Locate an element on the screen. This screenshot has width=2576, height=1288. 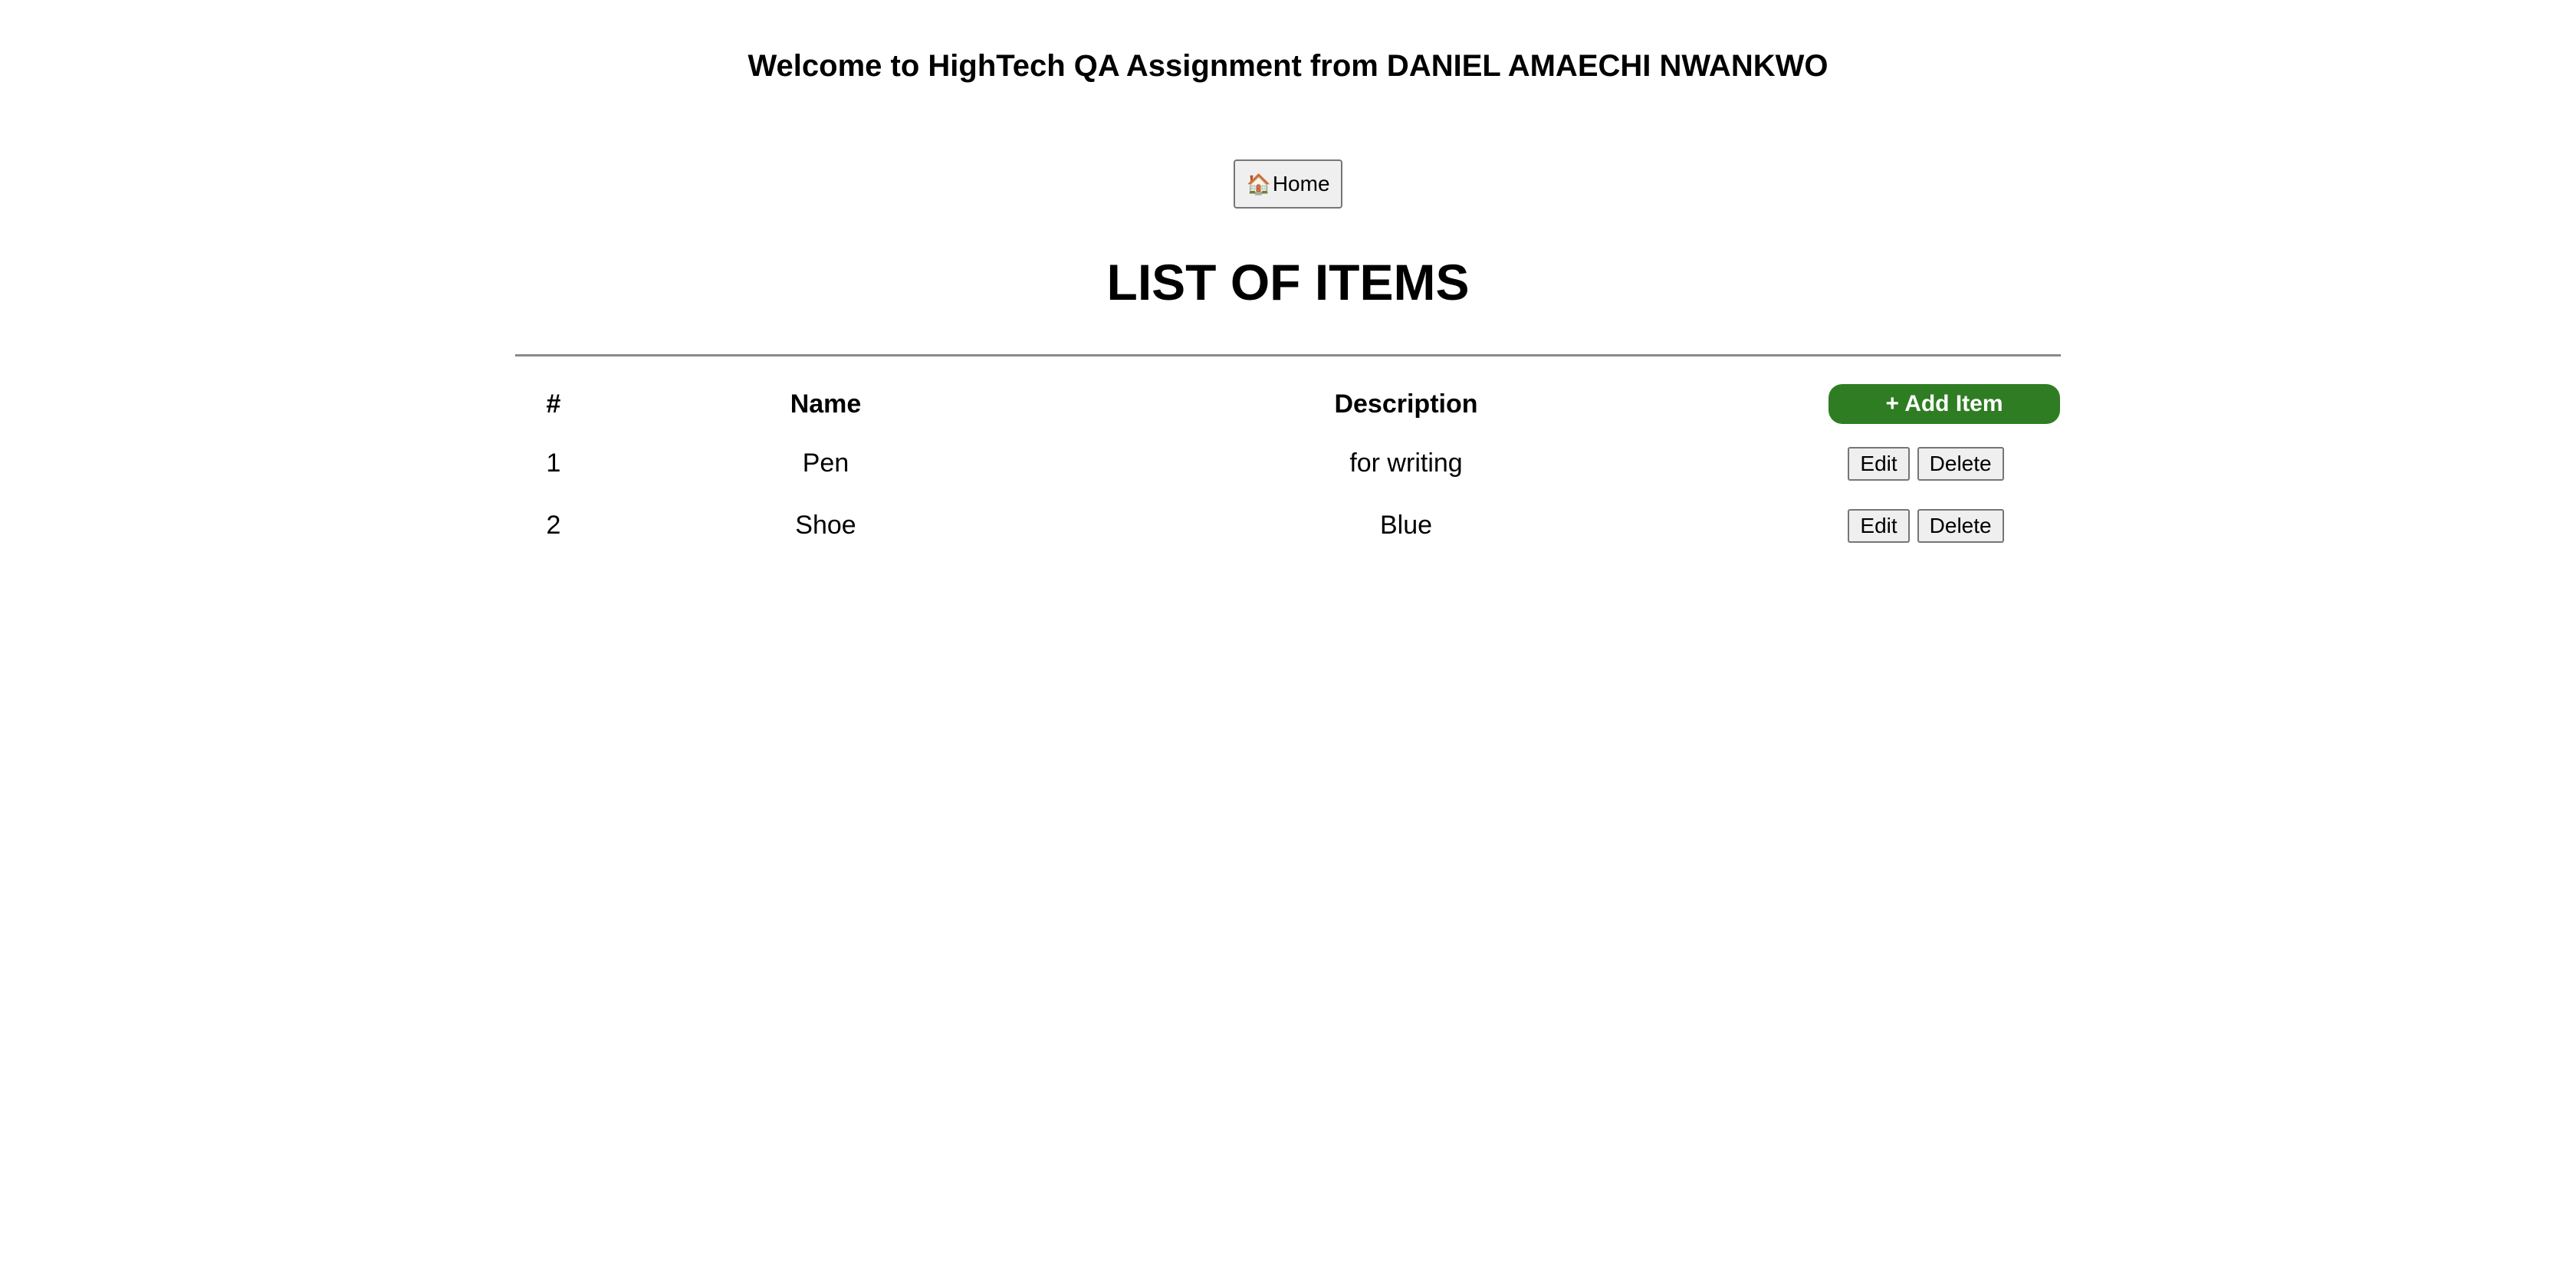
home-button: 🏠 Home is located at coordinates (1288, 184).